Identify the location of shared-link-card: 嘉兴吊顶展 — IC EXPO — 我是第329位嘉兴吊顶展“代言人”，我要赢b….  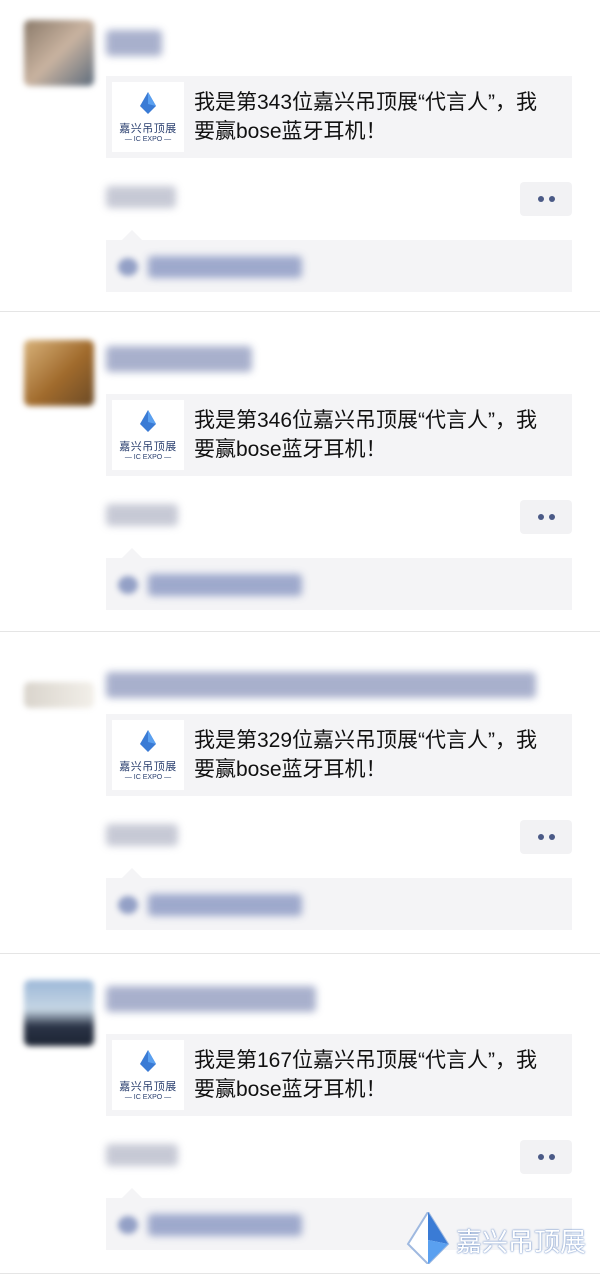
(339, 755).